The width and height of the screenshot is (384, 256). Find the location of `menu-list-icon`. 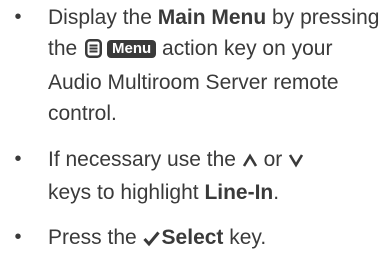

menu-list-icon is located at coordinates (94, 51).